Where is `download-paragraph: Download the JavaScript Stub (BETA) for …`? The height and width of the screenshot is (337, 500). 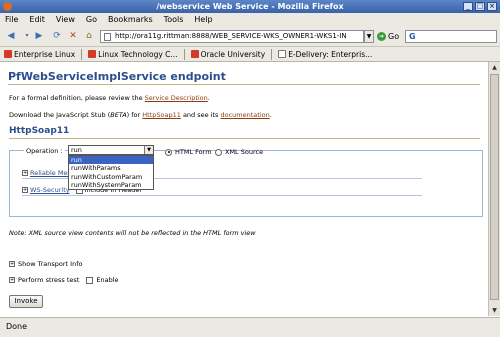 download-paragraph: Download the JavaScript Stub (BETA) for … is located at coordinates (140, 115).